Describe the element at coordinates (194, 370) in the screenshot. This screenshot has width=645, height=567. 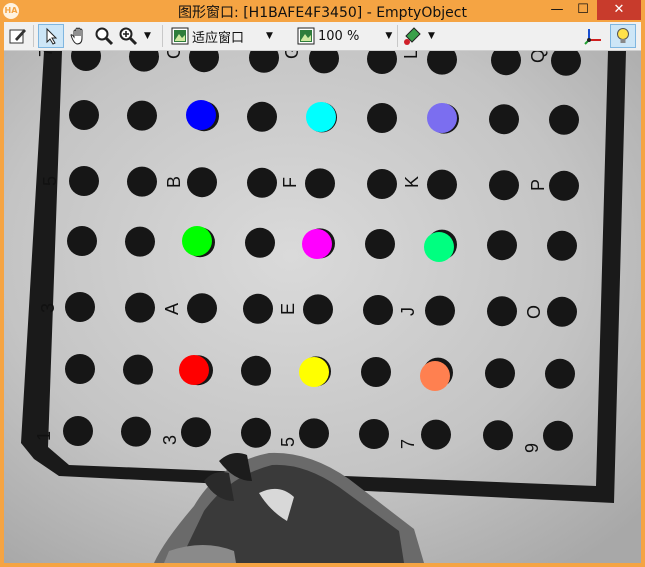
I see `marker-red` at that location.